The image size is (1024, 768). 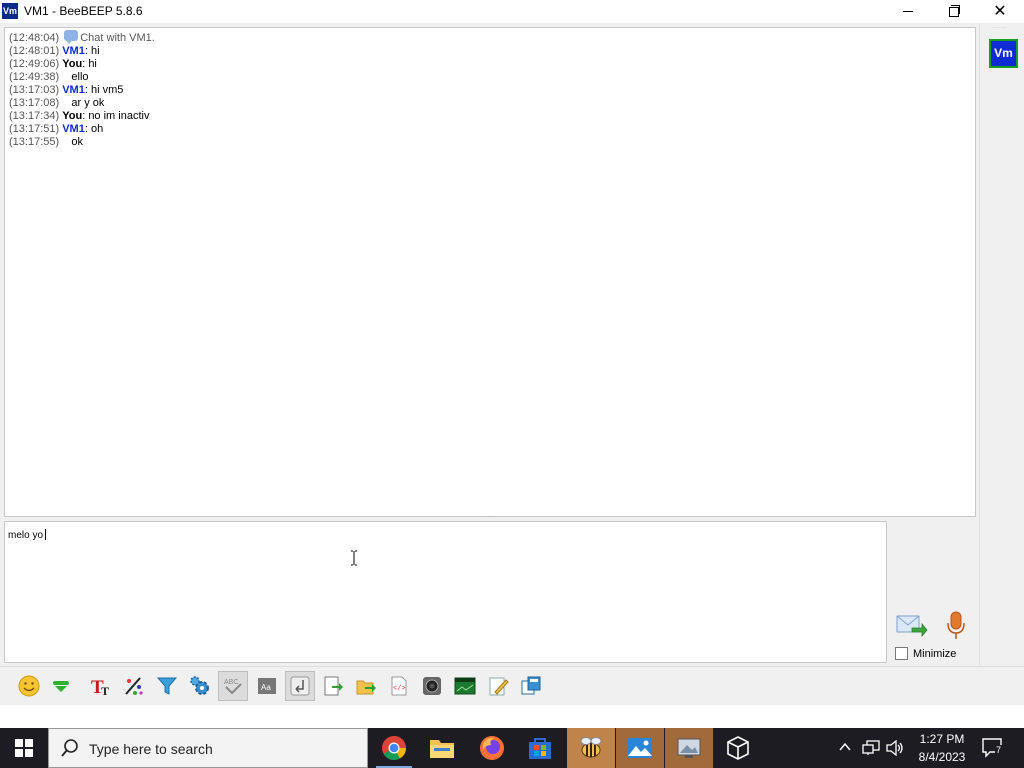 I want to click on taskbar-app-3d-viewer, so click(x=738, y=748).